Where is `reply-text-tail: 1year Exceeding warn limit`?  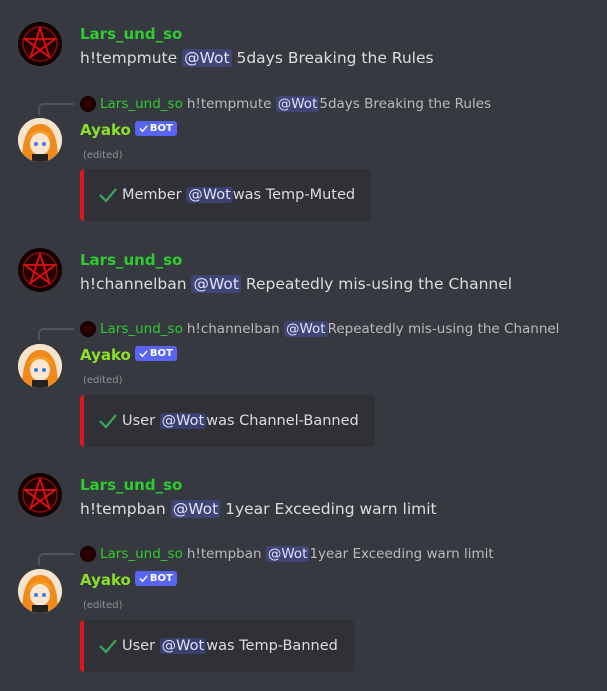 reply-text-tail: 1year Exceeding warn limit is located at coordinates (401, 554).